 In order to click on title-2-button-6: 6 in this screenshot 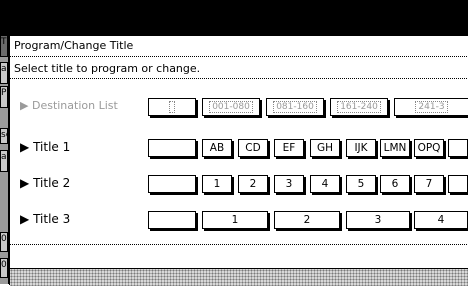, I will do `click(395, 184)`.